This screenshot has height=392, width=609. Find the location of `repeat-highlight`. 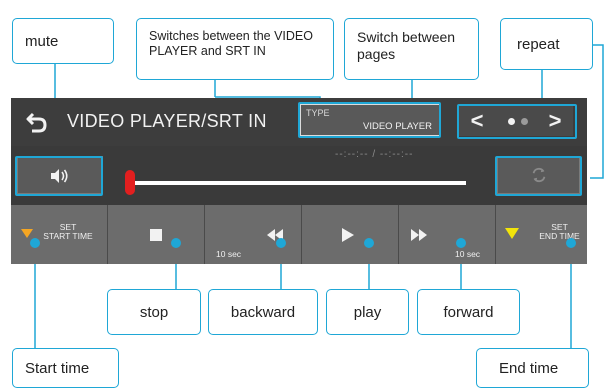

repeat-highlight is located at coordinates (538, 176).